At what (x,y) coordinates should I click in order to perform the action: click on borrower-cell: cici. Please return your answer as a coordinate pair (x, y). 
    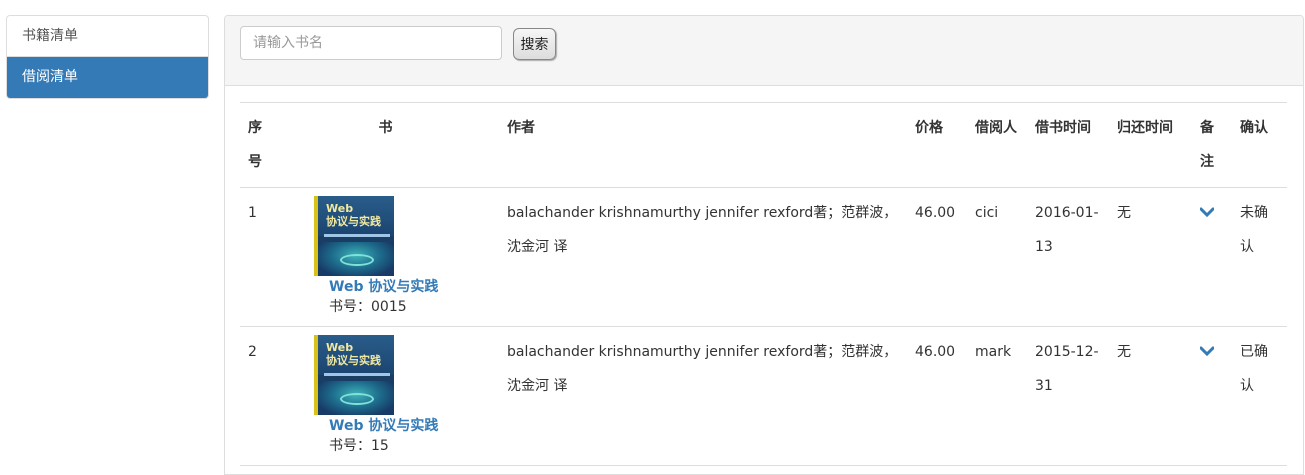
    Looking at the image, I should click on (997, 257).